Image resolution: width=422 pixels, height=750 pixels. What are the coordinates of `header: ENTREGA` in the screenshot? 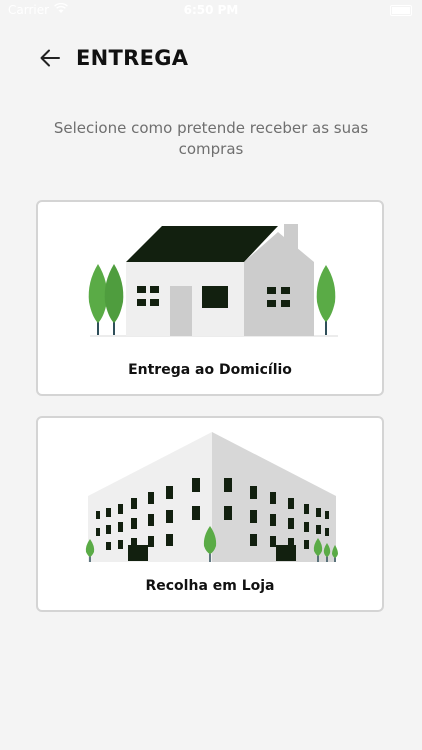 It's located at (113, 58).